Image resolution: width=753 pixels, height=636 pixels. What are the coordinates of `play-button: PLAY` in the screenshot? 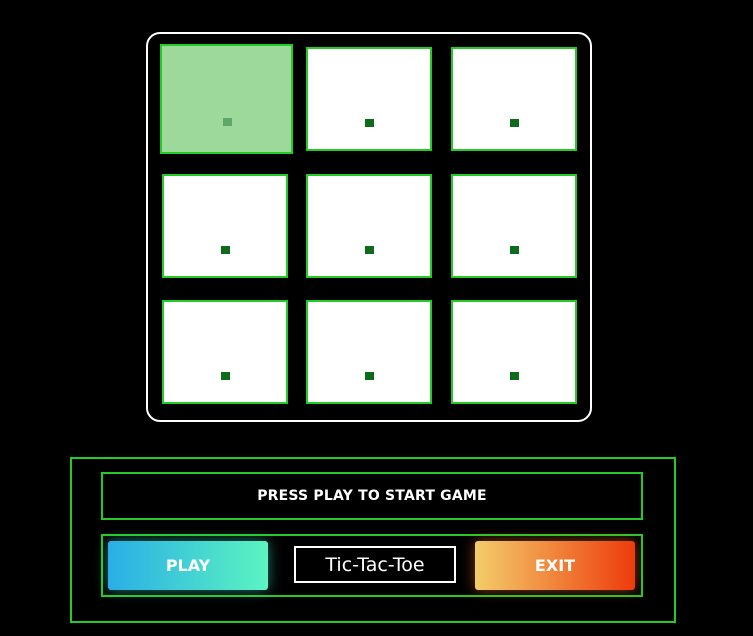 It's located at (188, 565).